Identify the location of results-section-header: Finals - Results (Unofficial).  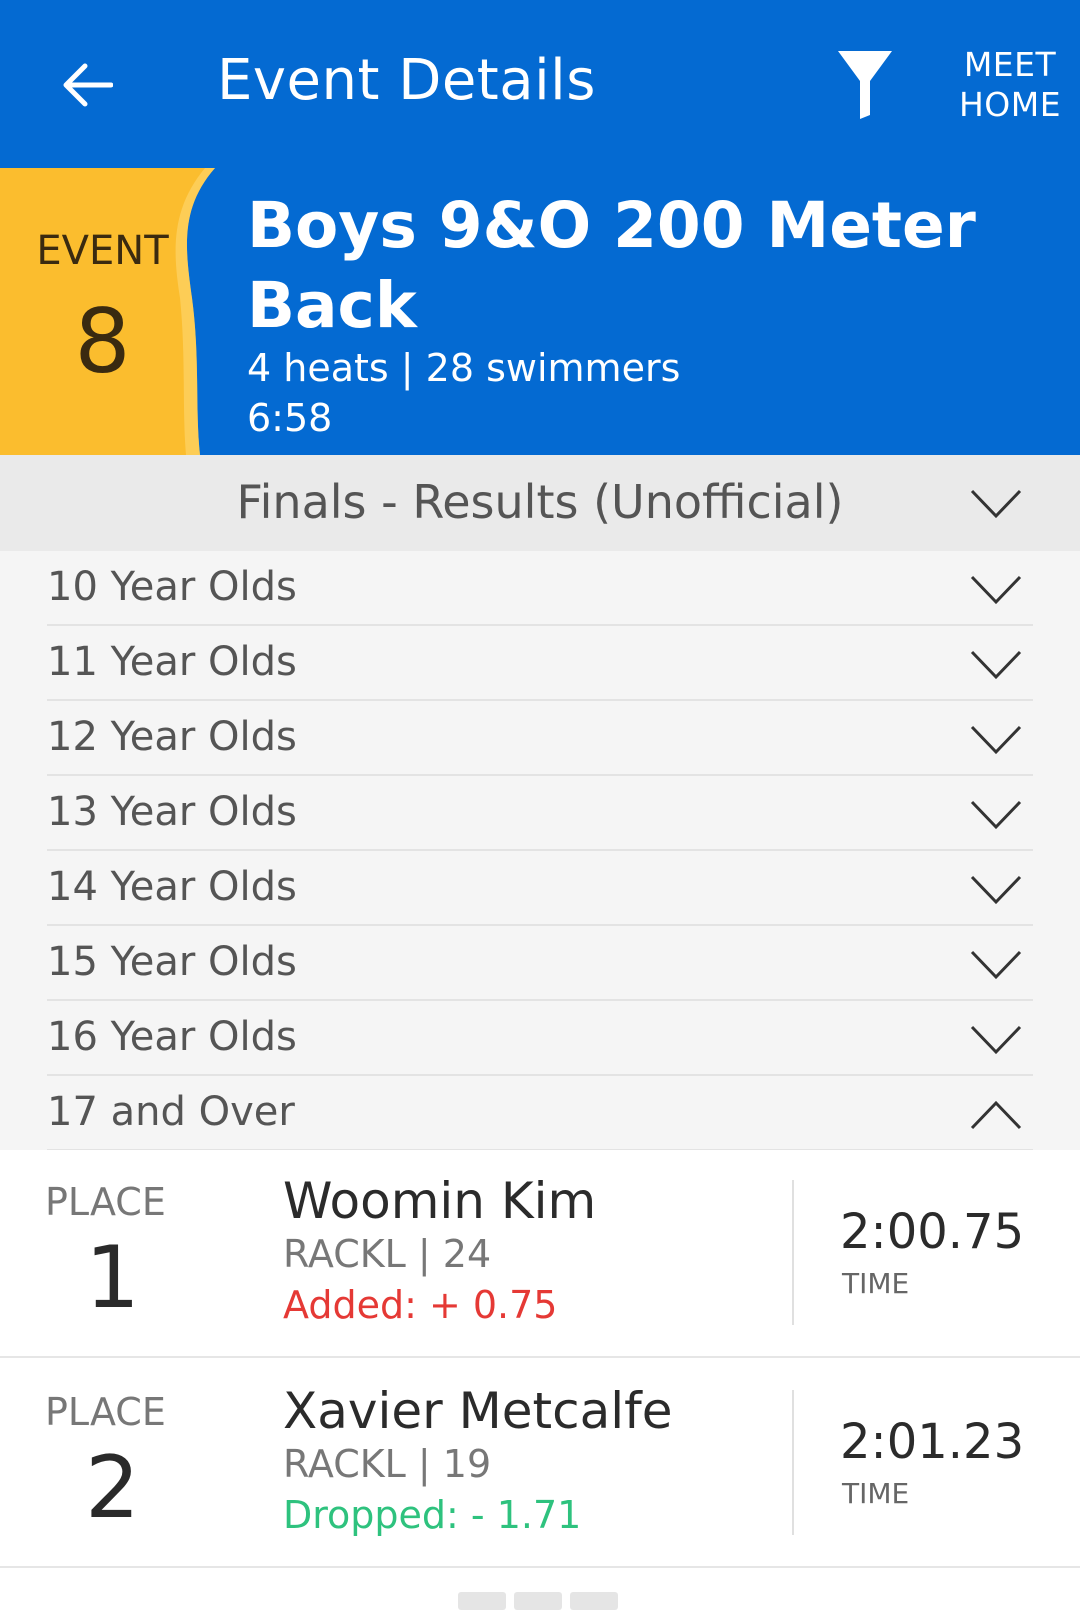
(540, 503).